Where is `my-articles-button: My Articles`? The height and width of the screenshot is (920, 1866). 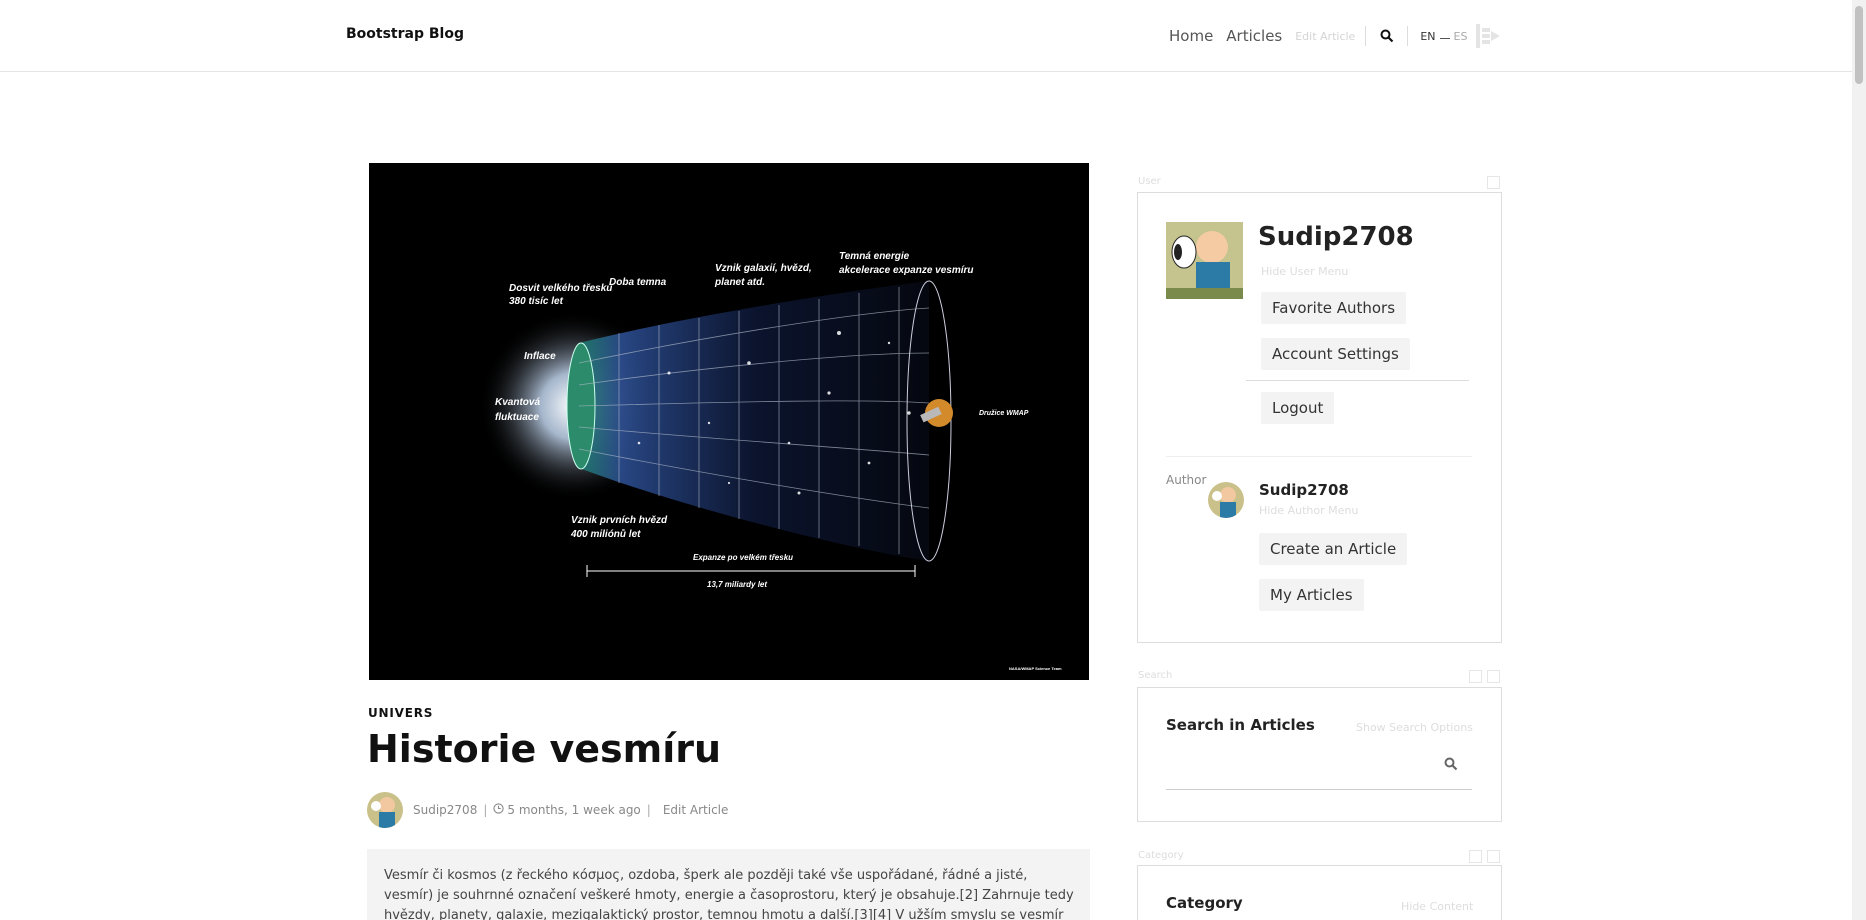 my-articles-button: My Articles is located at coordinates (1311, 595).